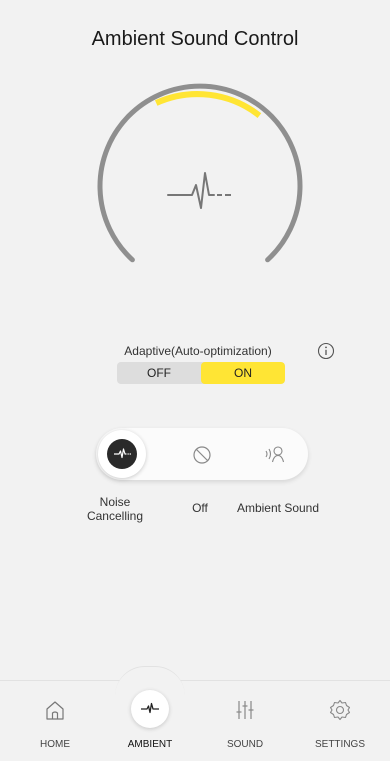 The image size is (390, 761). What do you see at coordinates (198, 351) in the screenshot?
I see `adaptive-label: Adaptive(Auto-optimization)` at bounding box center [198, 351].